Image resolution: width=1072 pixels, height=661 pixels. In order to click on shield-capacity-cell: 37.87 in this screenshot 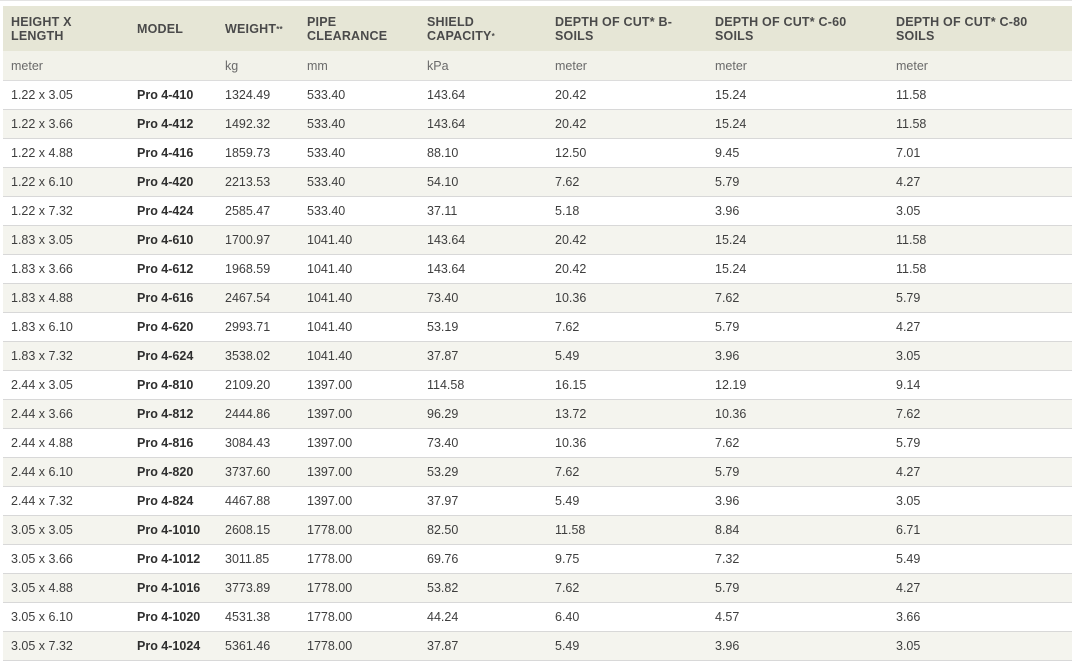, I will do `click(483, 356)`.